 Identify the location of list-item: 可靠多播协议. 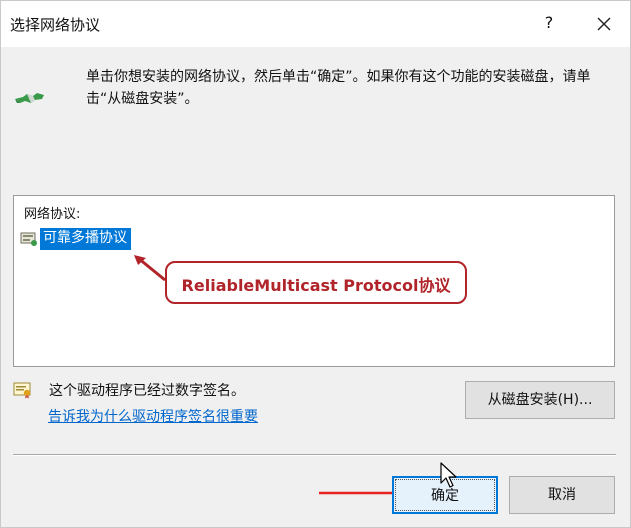
(75, 239).